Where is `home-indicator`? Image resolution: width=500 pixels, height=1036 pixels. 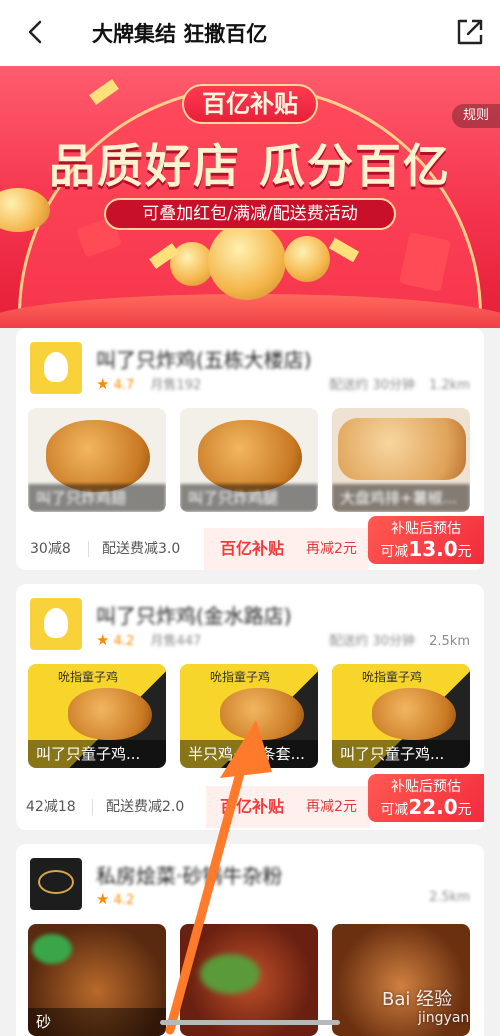
home-indicator is located at coordinates (250, 1022).